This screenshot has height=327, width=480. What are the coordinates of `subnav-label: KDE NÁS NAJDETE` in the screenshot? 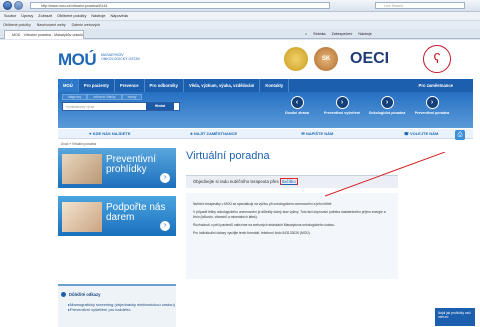 It's located at (111, 133).